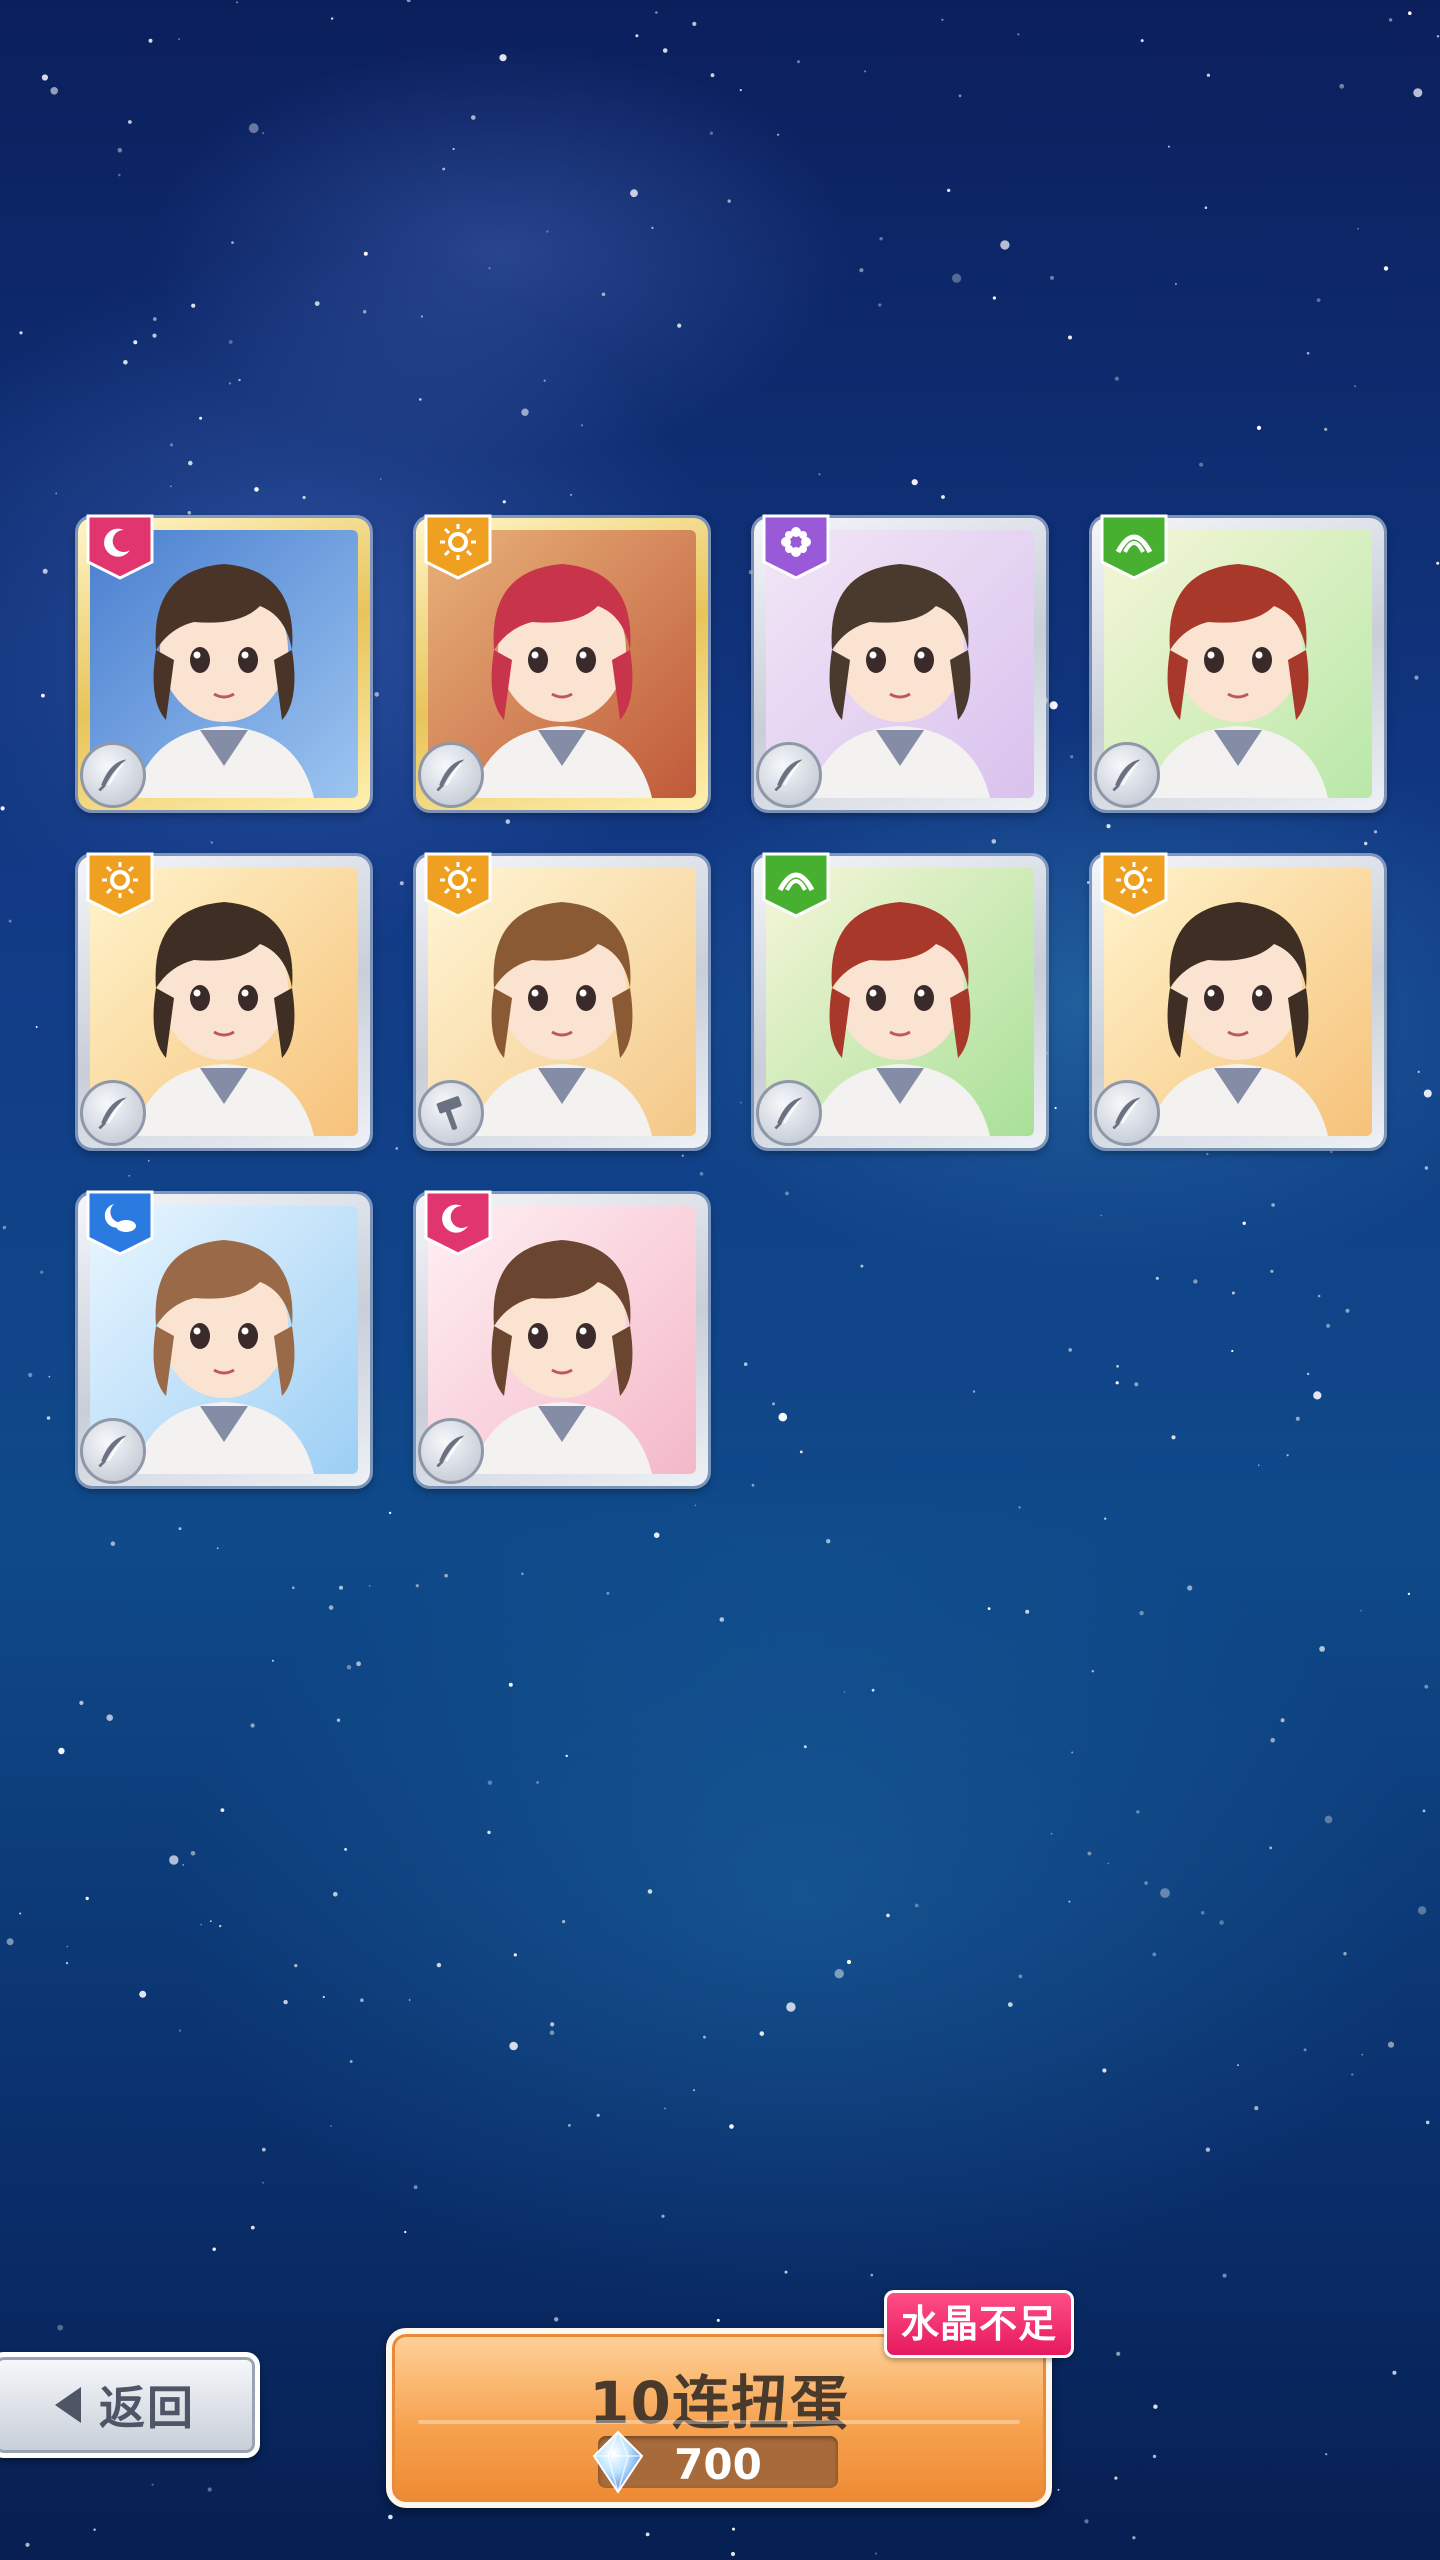 Image resolution: width=1440 pixels, height=2560 pixels. Describe the element at coordinates (120, 1223) in the screenshot. I see `cloud-moon-type-badge` at that location.